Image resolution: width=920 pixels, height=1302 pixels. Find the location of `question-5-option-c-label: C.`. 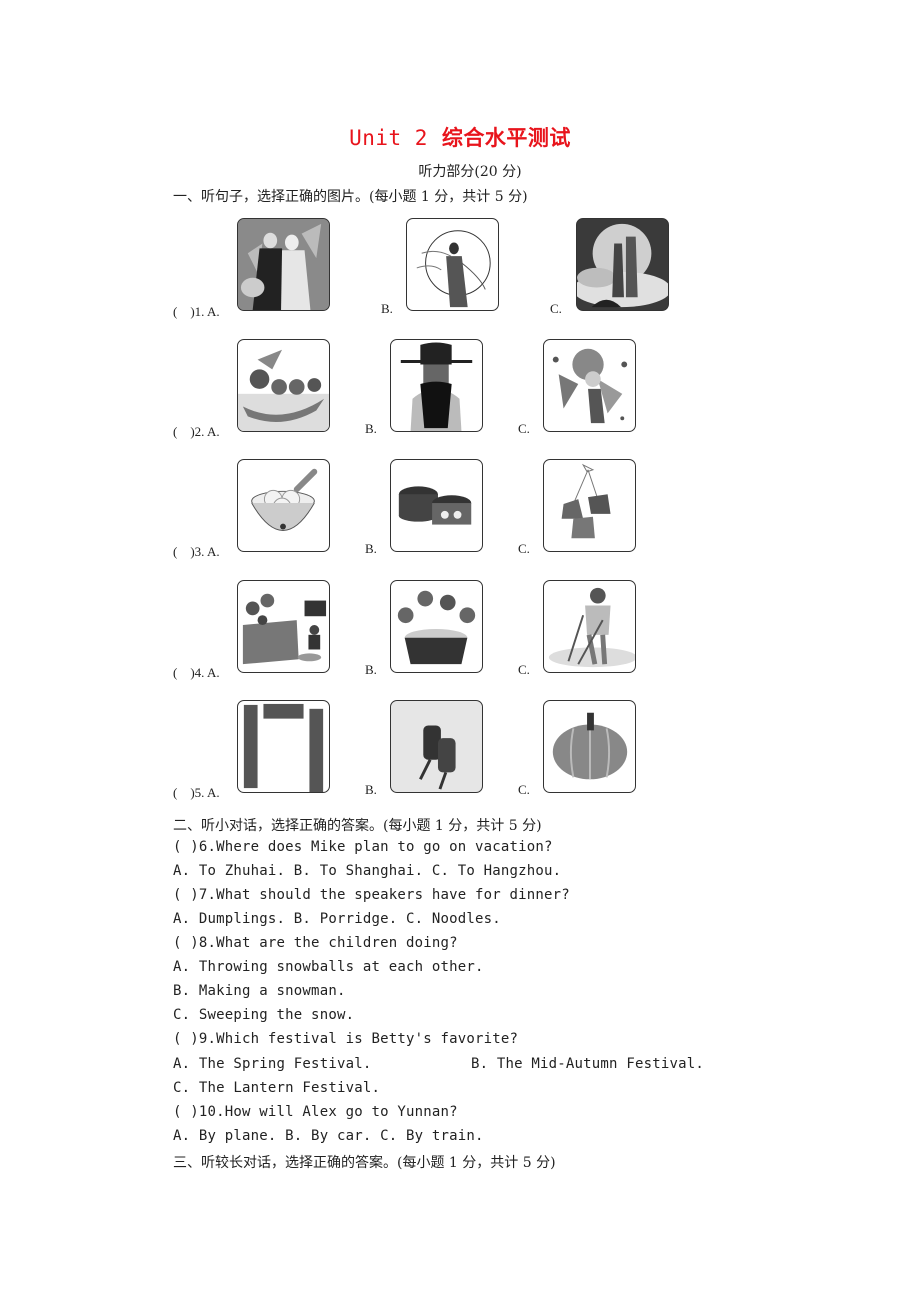

question-5-option-c-label: C. is located at coordinates (524, 789).